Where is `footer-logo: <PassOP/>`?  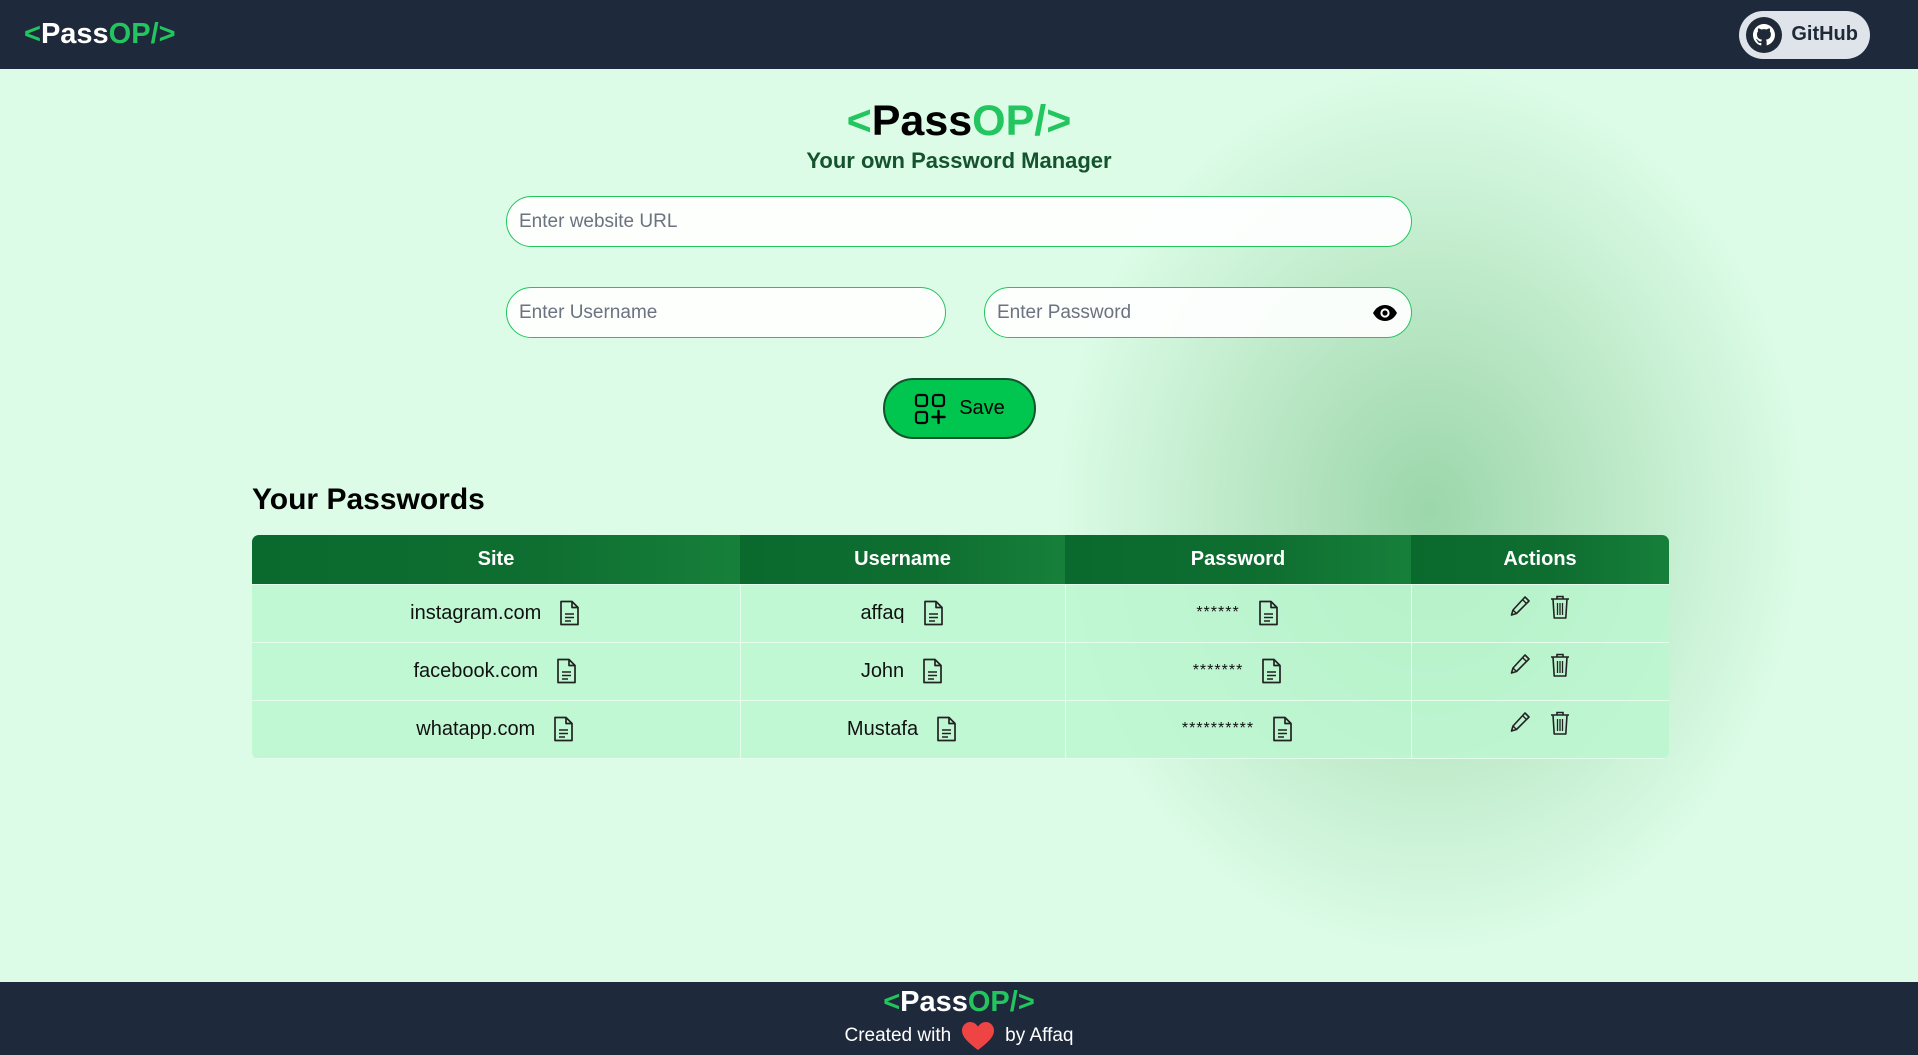 footer-logo: <PassOP/> is located at coordinates (959, 1002).